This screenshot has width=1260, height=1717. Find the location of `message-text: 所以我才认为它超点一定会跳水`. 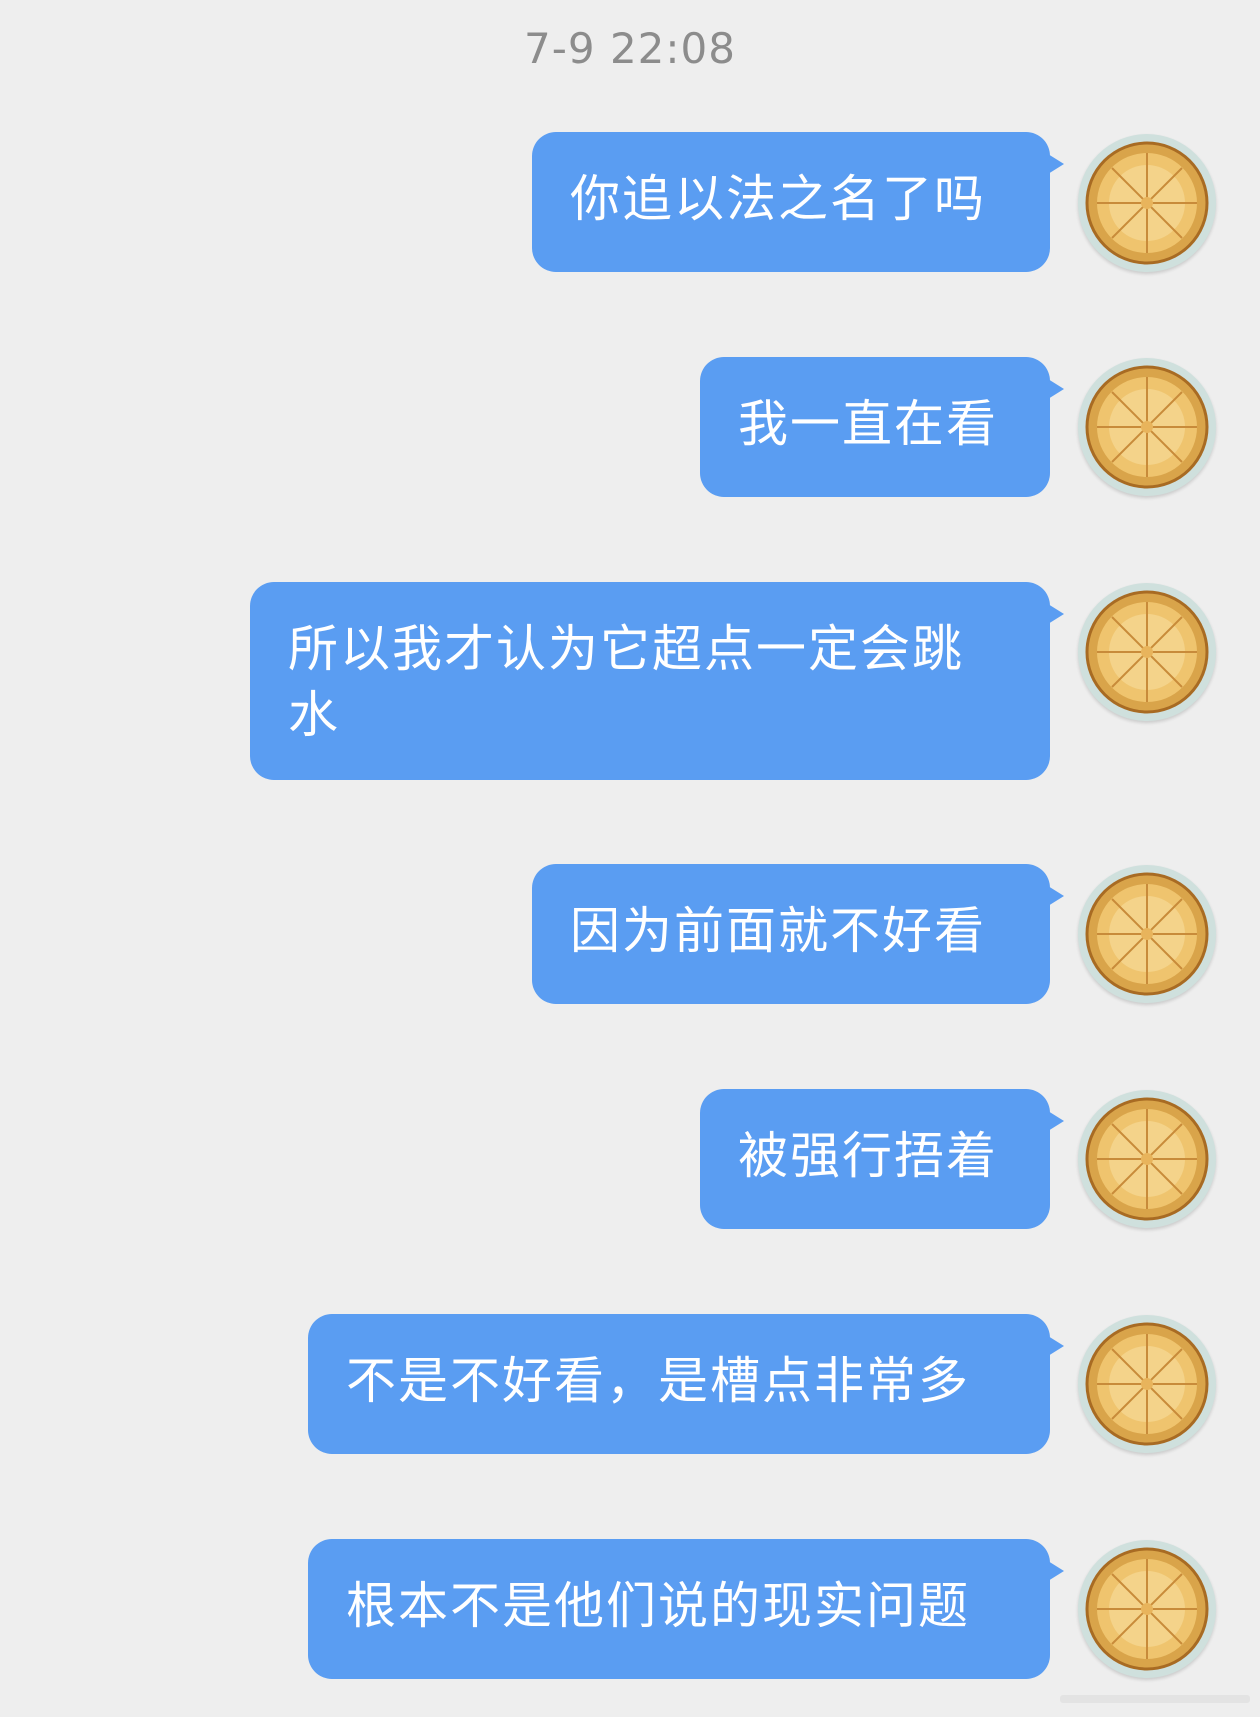

message-text: 所以我才认为它超点一定会跳水 is located at coordinates (626, 682).